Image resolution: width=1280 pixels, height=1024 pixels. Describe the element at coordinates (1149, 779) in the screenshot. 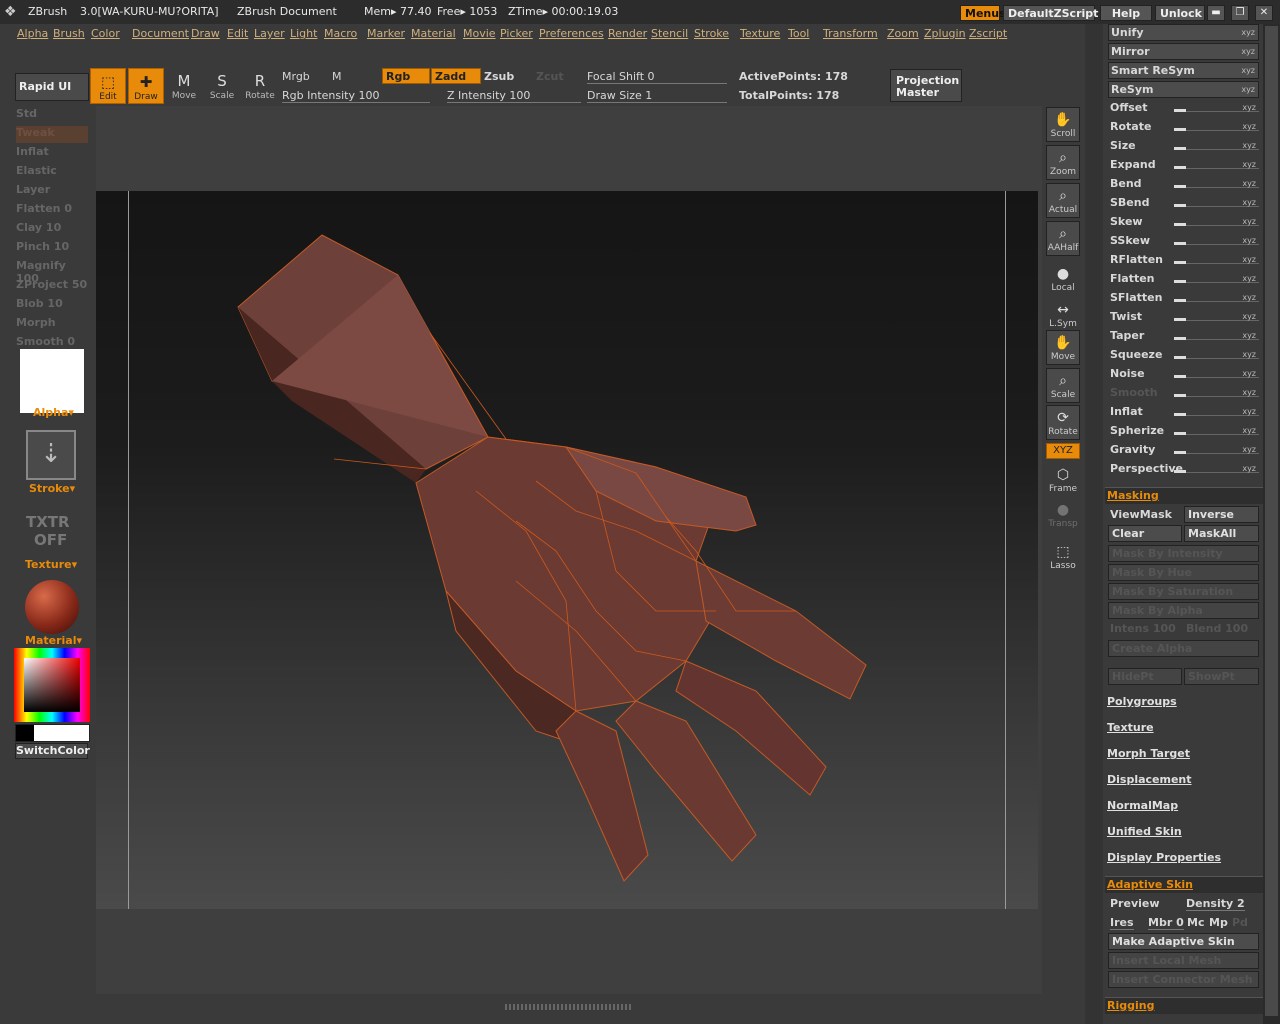

I see `subpalette-displacement: Displacement` at that location.